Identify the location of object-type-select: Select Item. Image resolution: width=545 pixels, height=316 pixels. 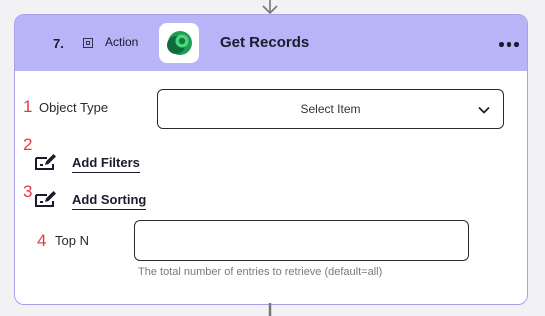
(330, 109).